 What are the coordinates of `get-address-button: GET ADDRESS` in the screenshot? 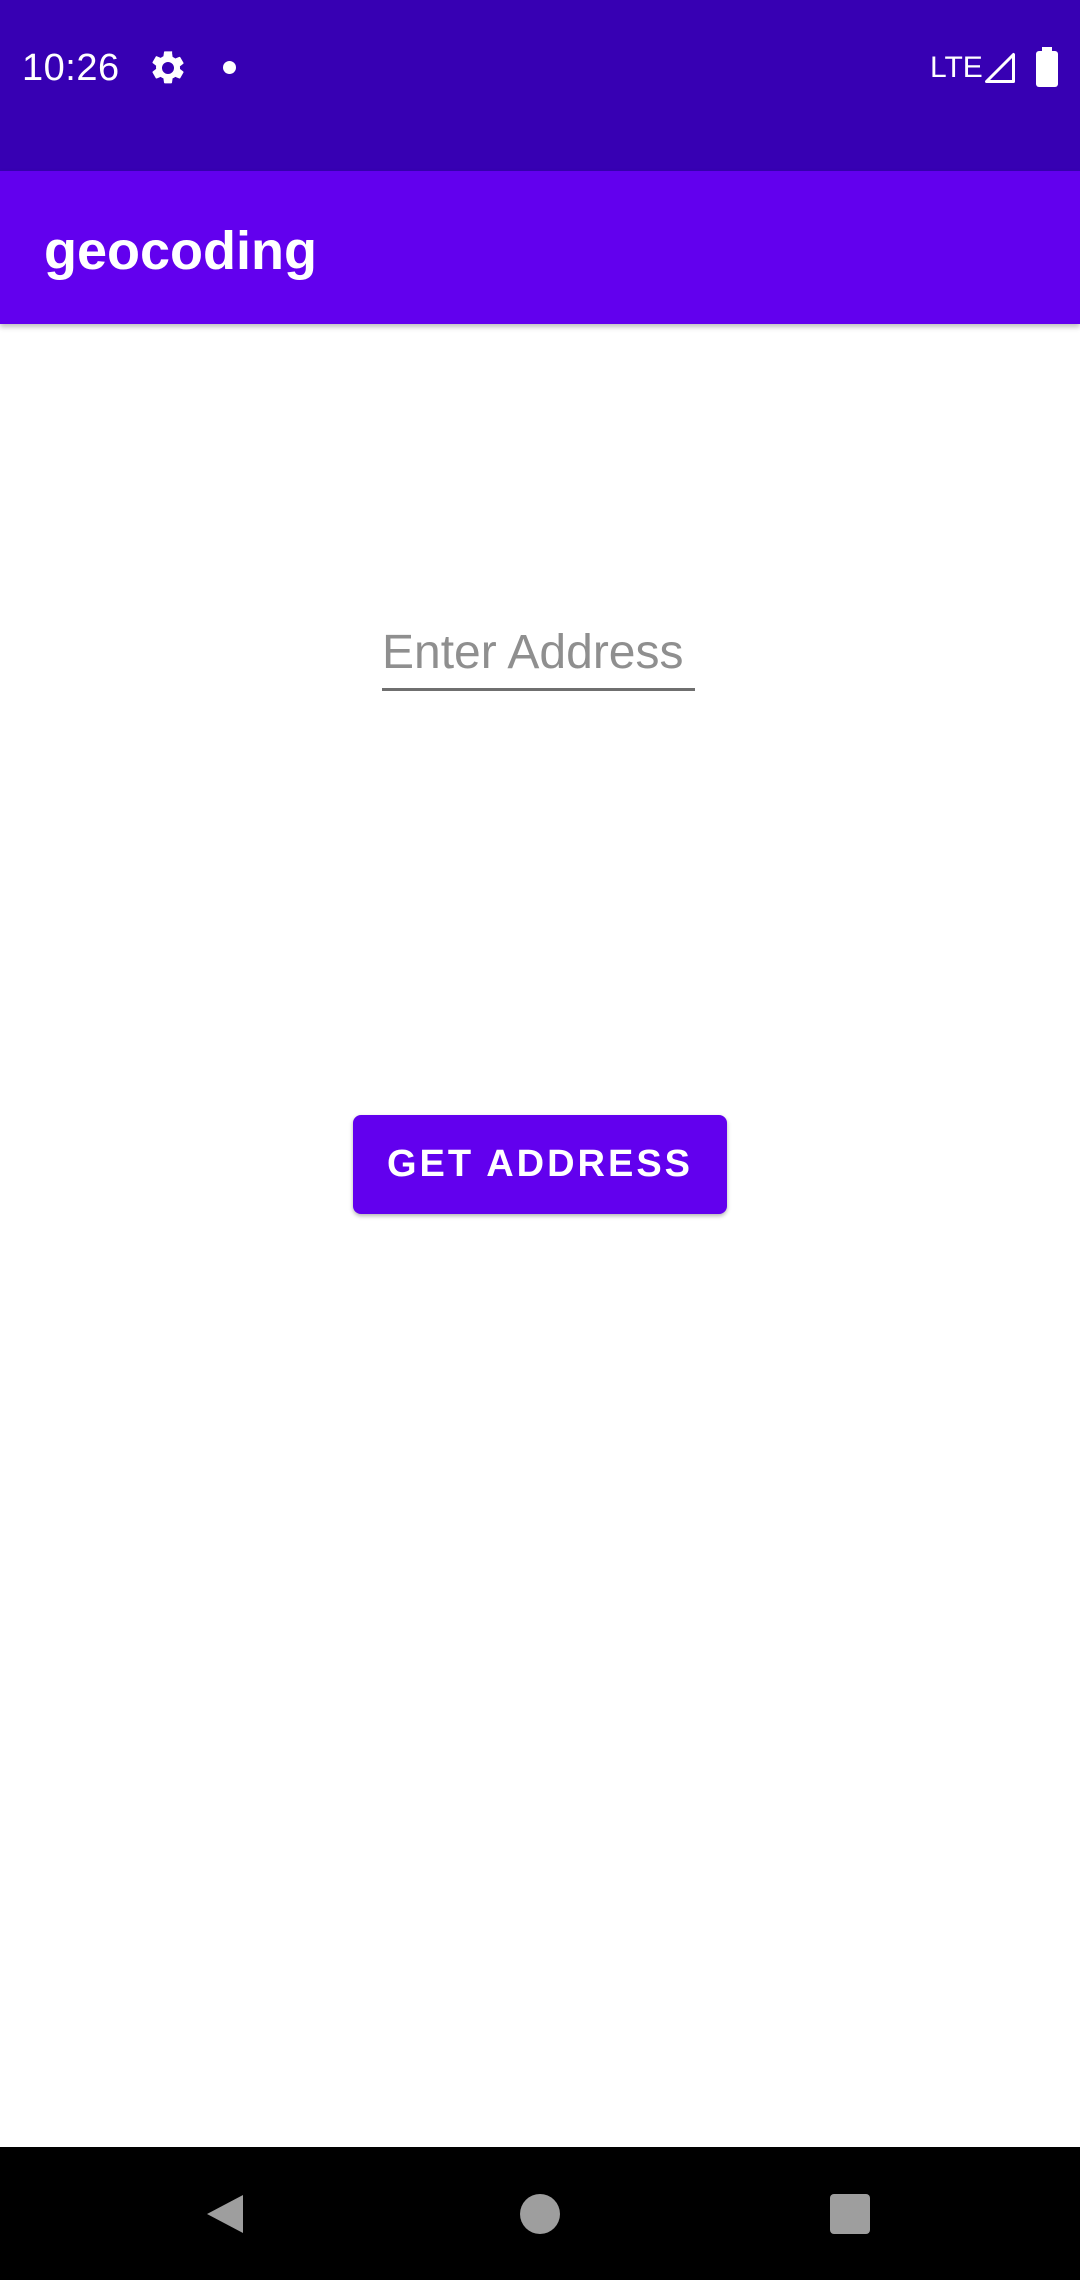 It's located at (540, 1164).